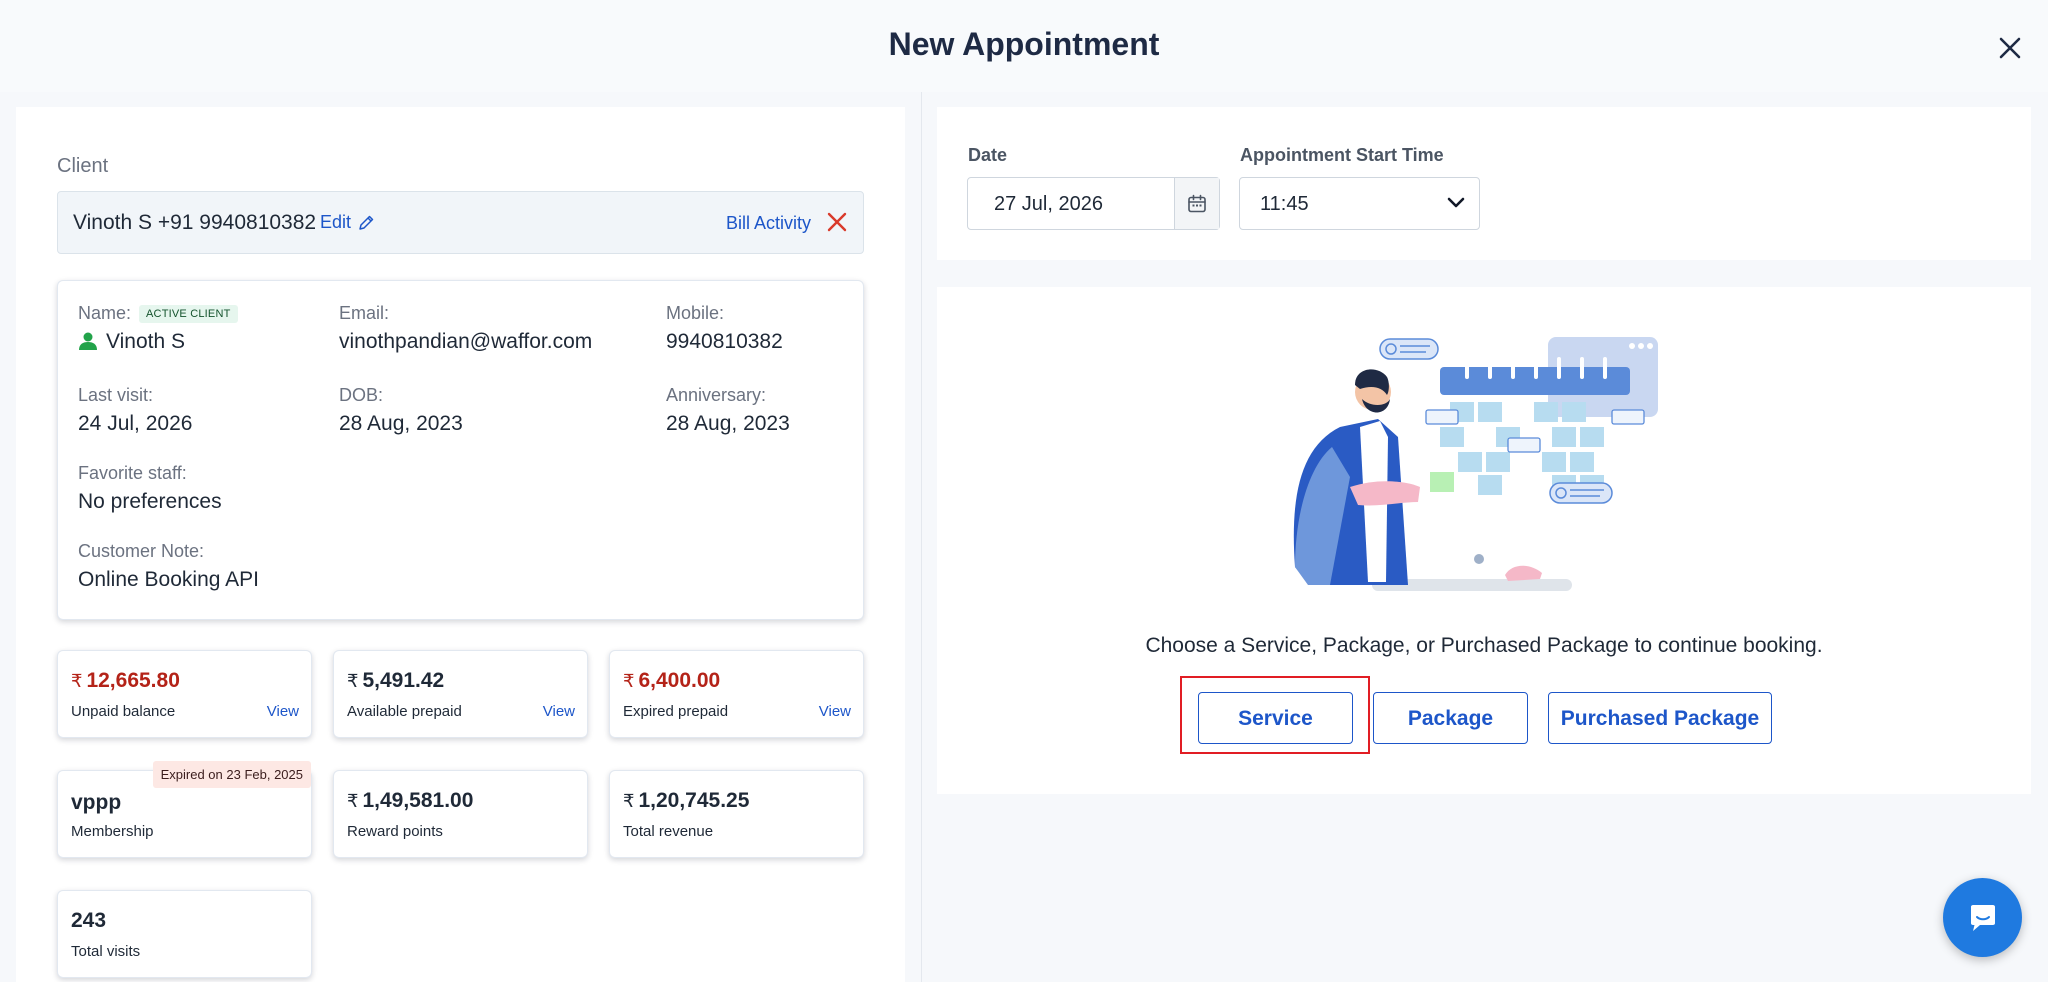 The height and width of the screenshot is (982, 2048). What do you see at coordinates (676, 711) in the screenshot?
I see `expired-prepaid-label: Expired prepaid` at bounding box center [676, 711].